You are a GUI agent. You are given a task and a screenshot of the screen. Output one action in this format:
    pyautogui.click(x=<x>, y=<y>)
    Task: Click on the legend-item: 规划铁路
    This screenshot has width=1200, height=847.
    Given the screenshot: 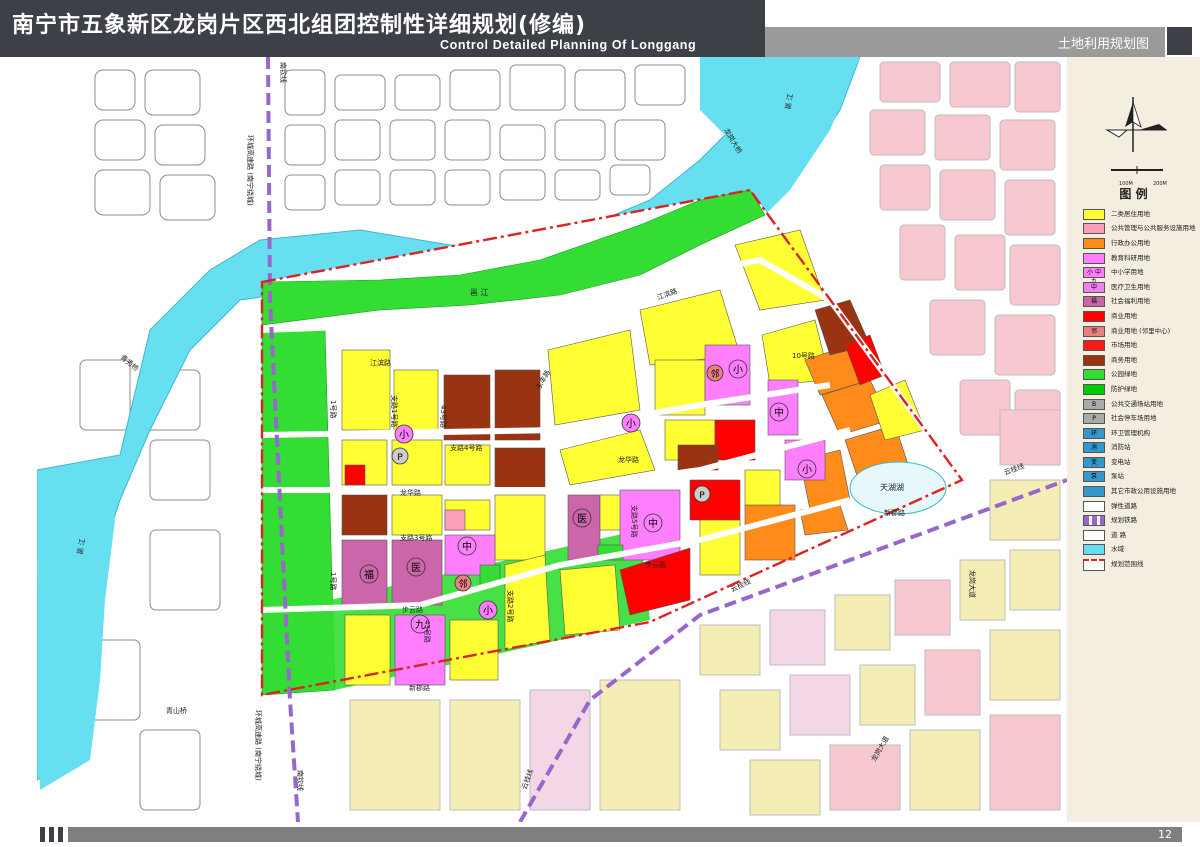 What is the action you would take?
    pyautogui.click(x=1139, y=520)
    